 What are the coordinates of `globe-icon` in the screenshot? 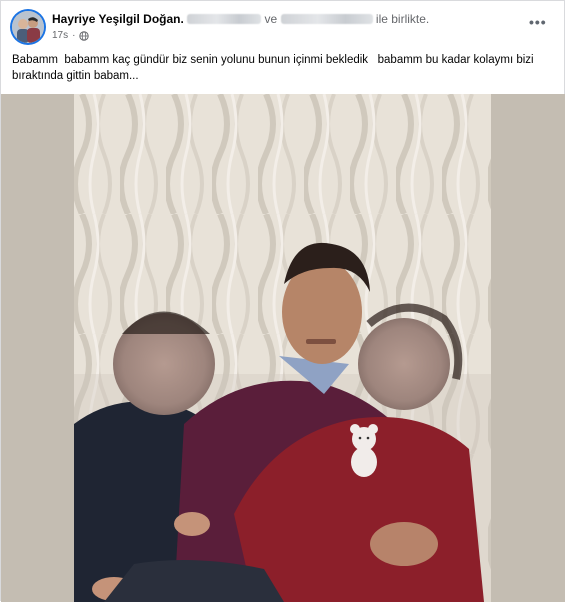 It's located at (84, 35).